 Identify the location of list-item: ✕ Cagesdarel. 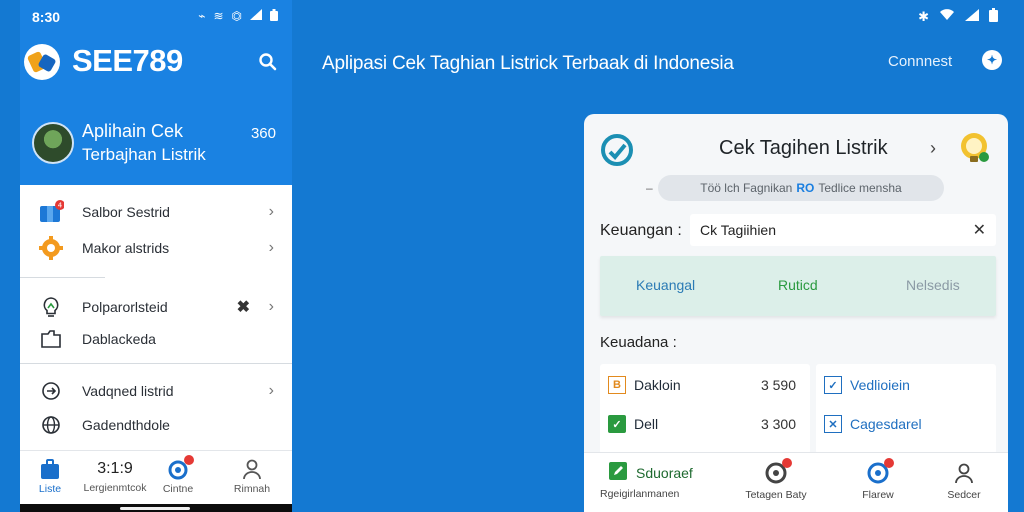
(873, 424).